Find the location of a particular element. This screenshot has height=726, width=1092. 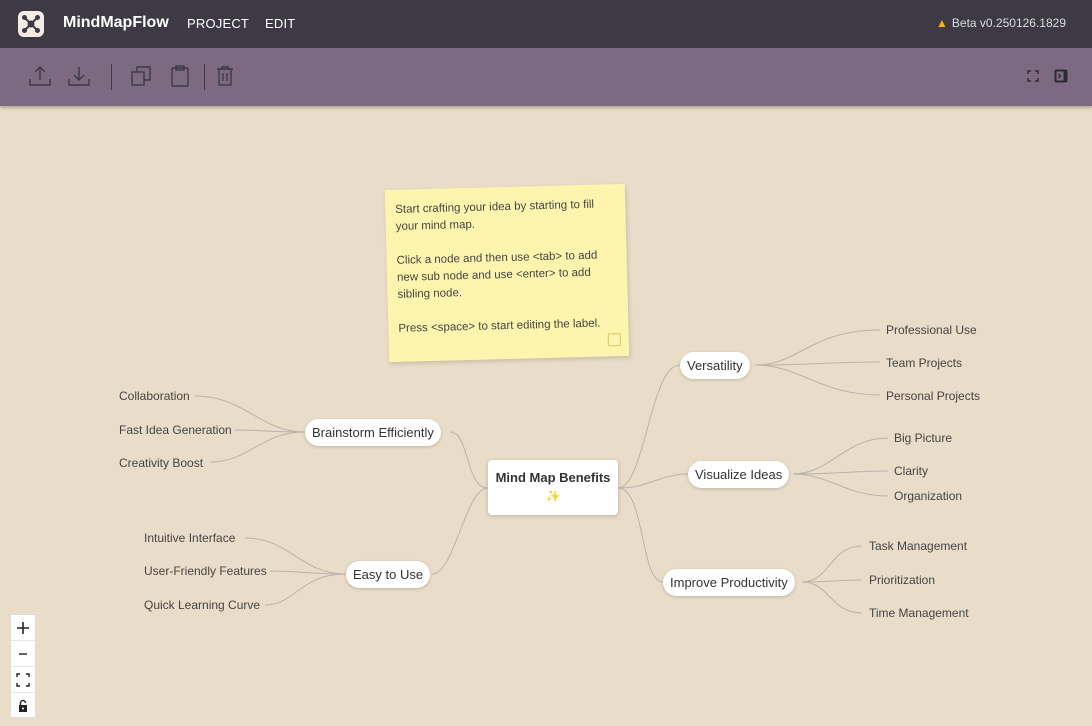

panel-toggle-button is located at coordinates (1061, 76).